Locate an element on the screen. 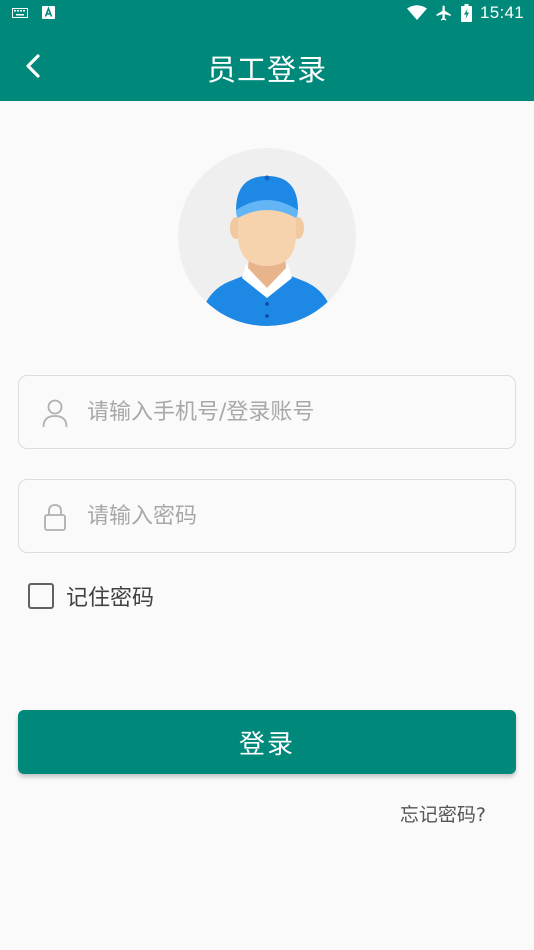  battery-icon is located at coordinates (466, 13).